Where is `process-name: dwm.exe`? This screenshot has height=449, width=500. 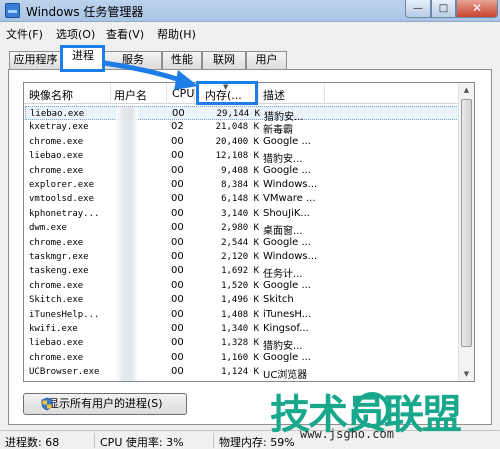
process-name: dwm.exe is located at coordinates (48, 228).